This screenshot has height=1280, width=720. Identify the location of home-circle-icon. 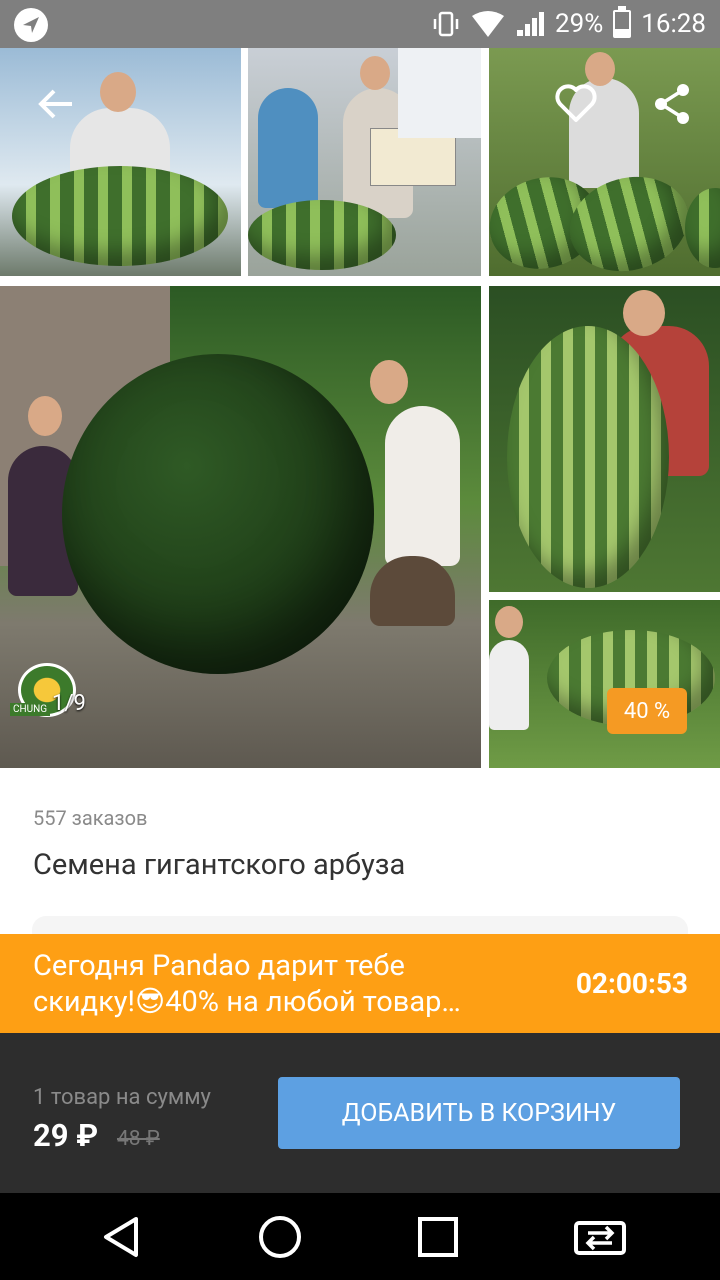
(280, 1237).